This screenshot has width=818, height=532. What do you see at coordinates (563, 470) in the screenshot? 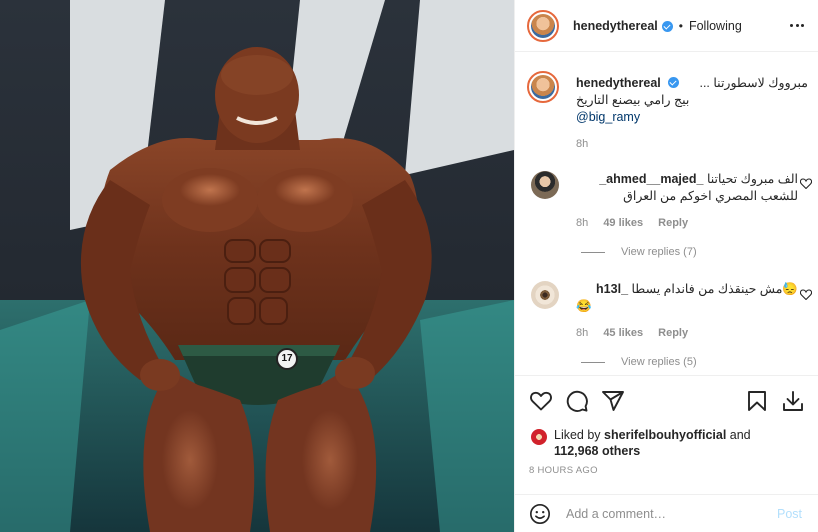
I see `post-timestamp: 8 HOURS AGO` at bounding box center [563, 470].